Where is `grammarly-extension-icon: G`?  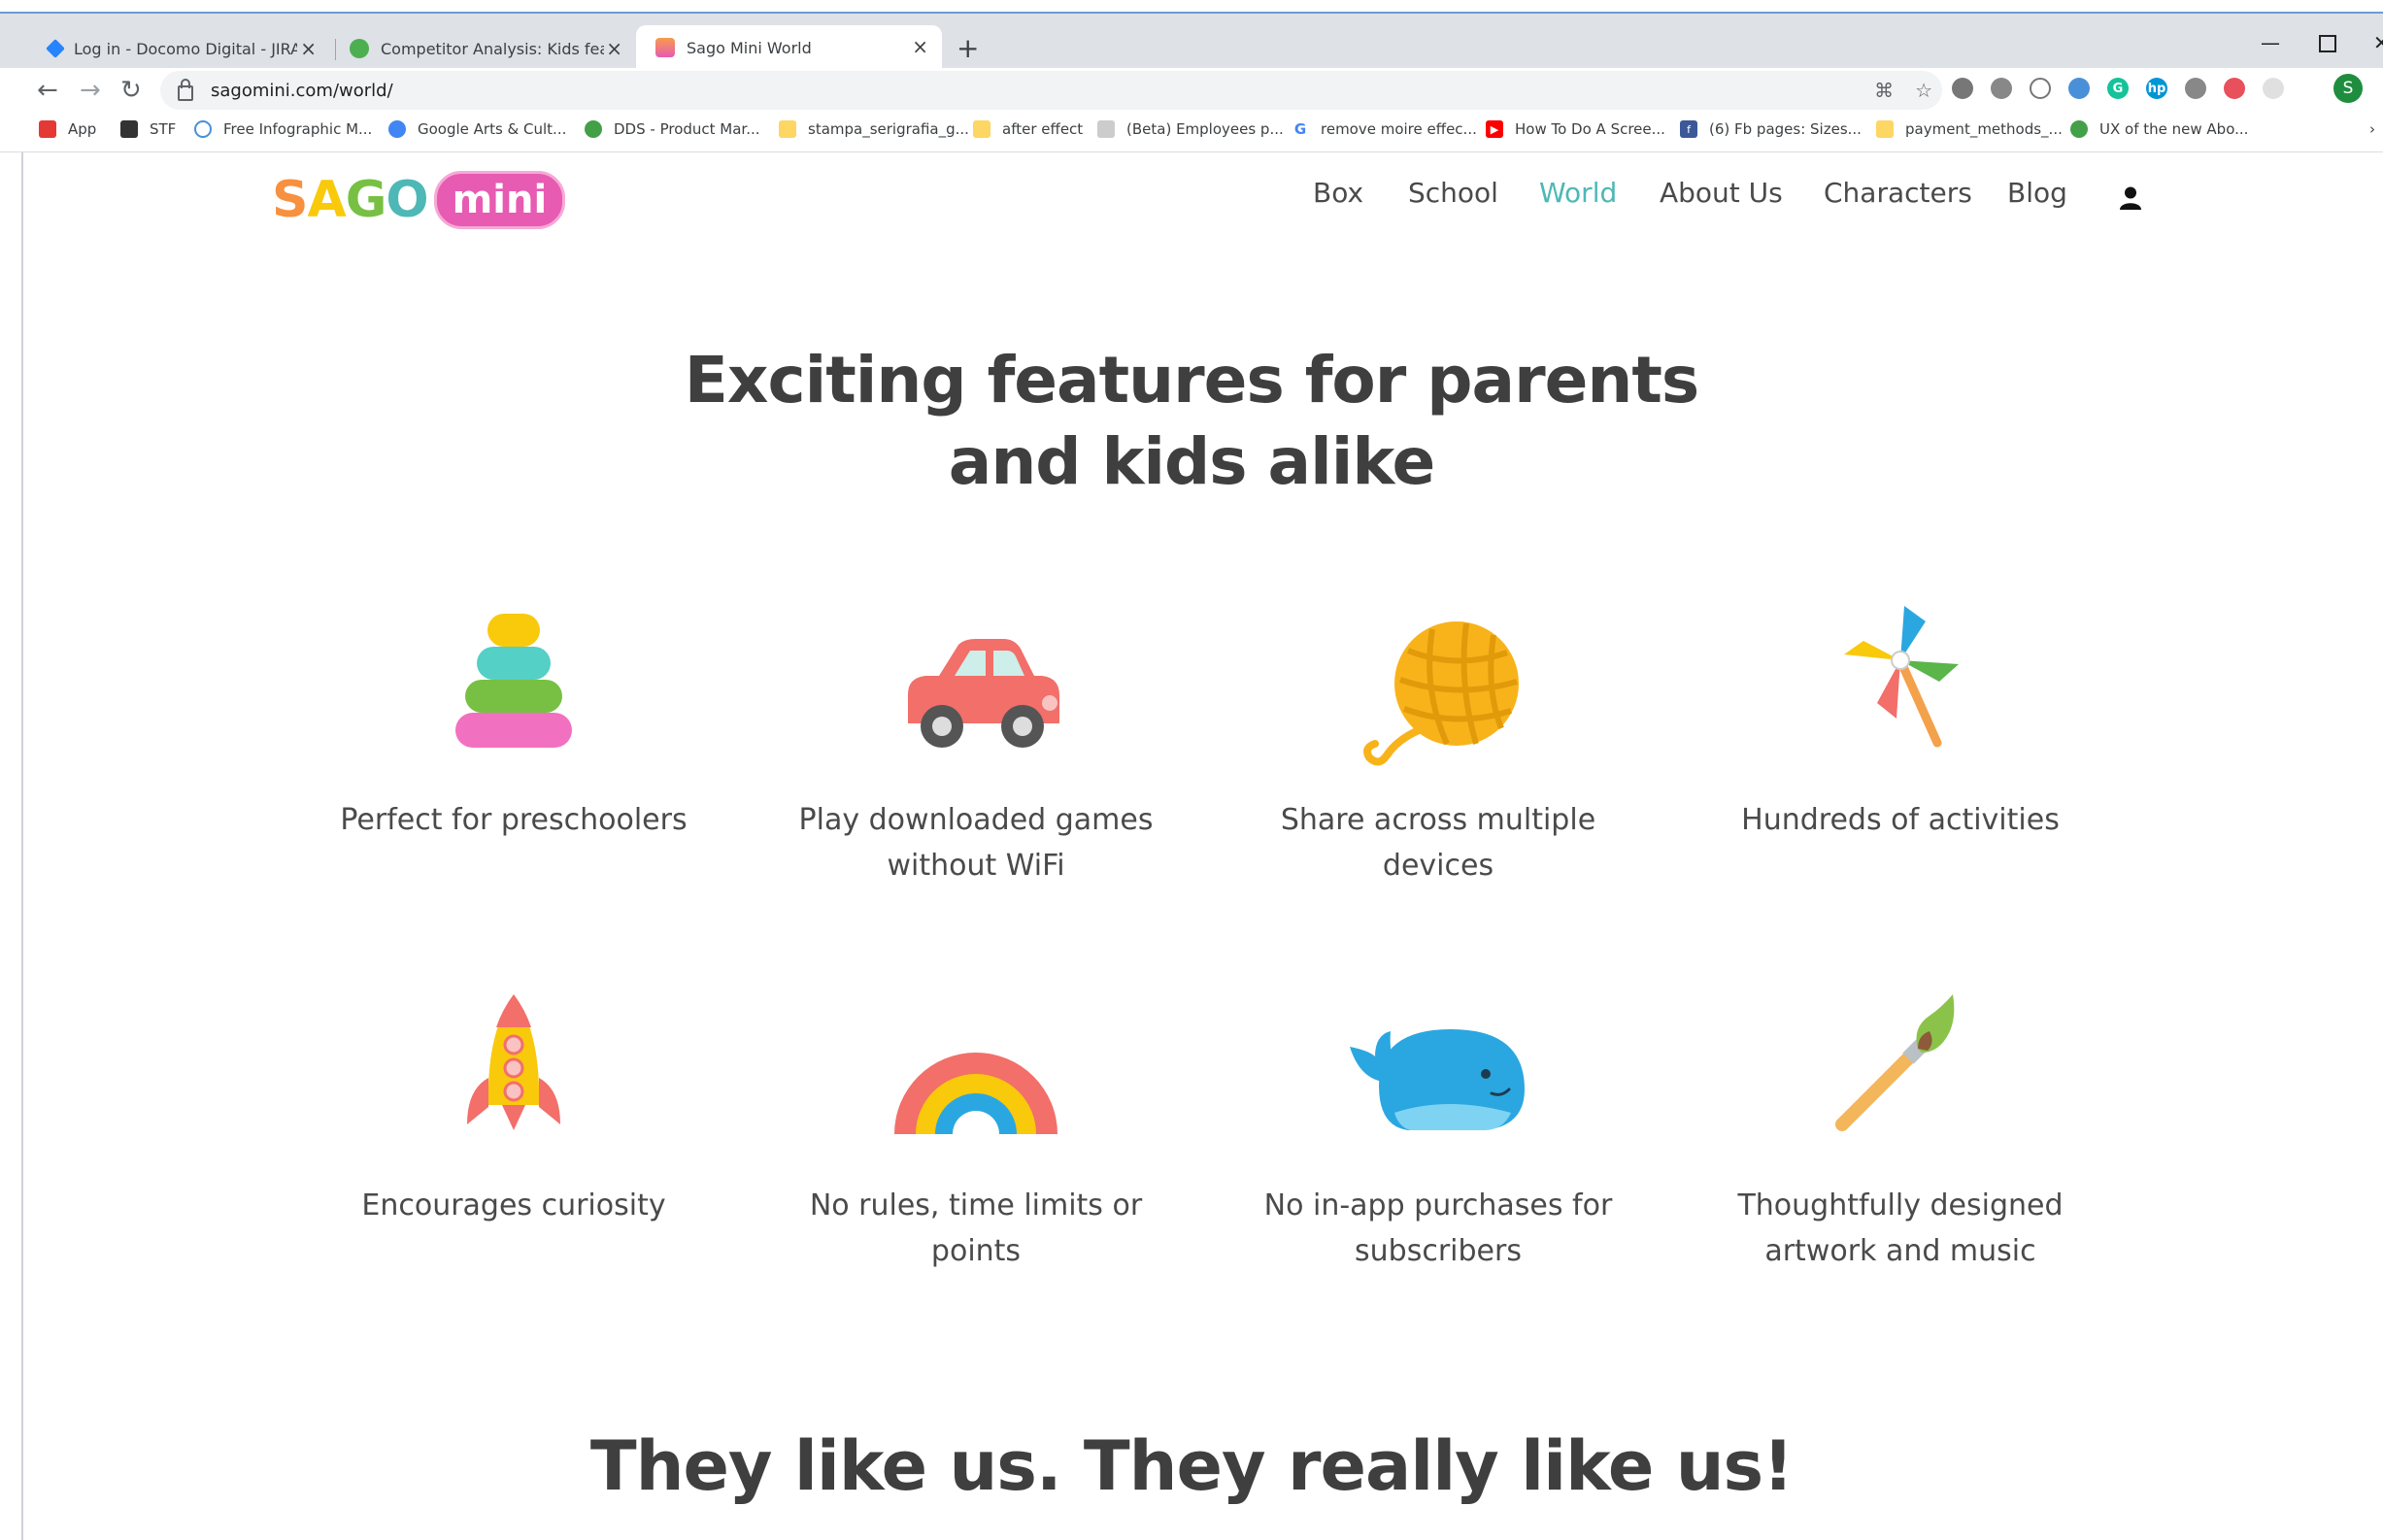 grammarly-extension-icon: G is located at coordinates (2118, 88).